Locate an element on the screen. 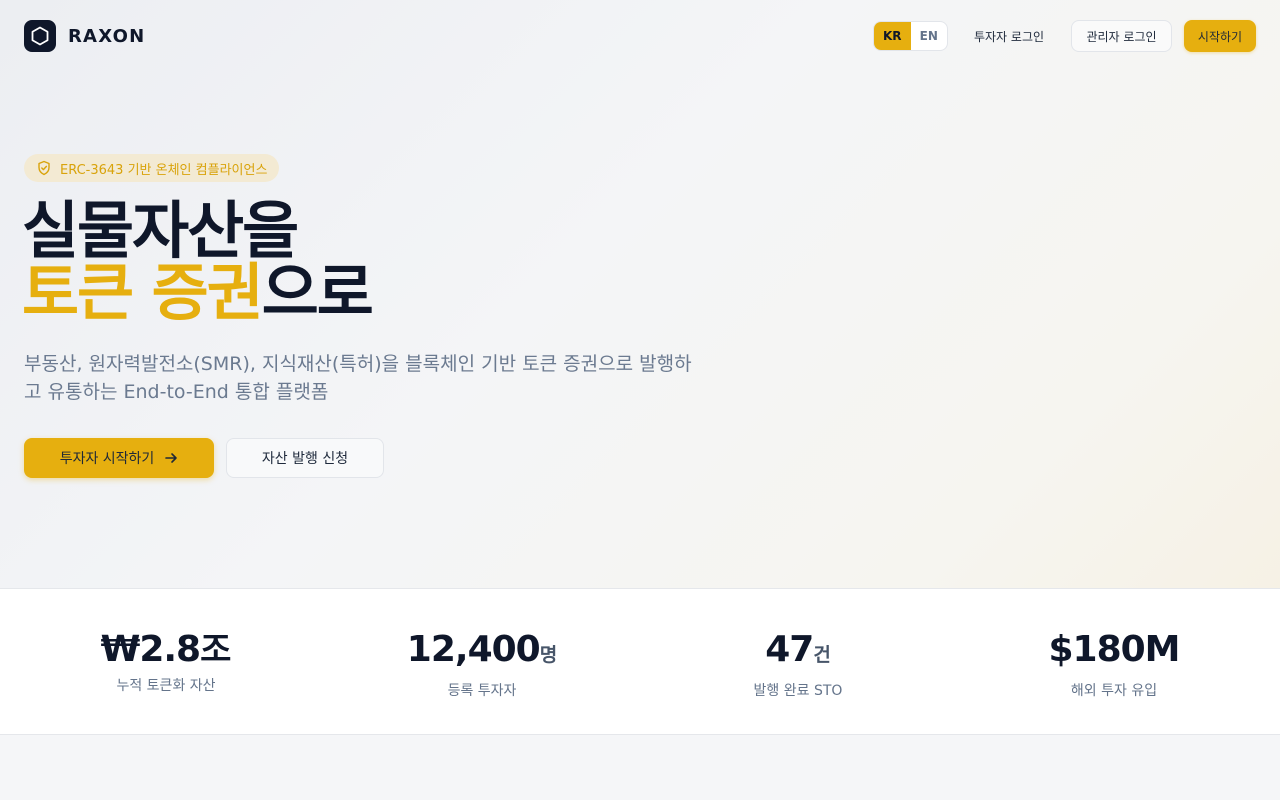 This screenshot has height=800, width=1280. stat-item: ₩2.8조 누적 토큰화 자산 is located at coordinates (166, 661).